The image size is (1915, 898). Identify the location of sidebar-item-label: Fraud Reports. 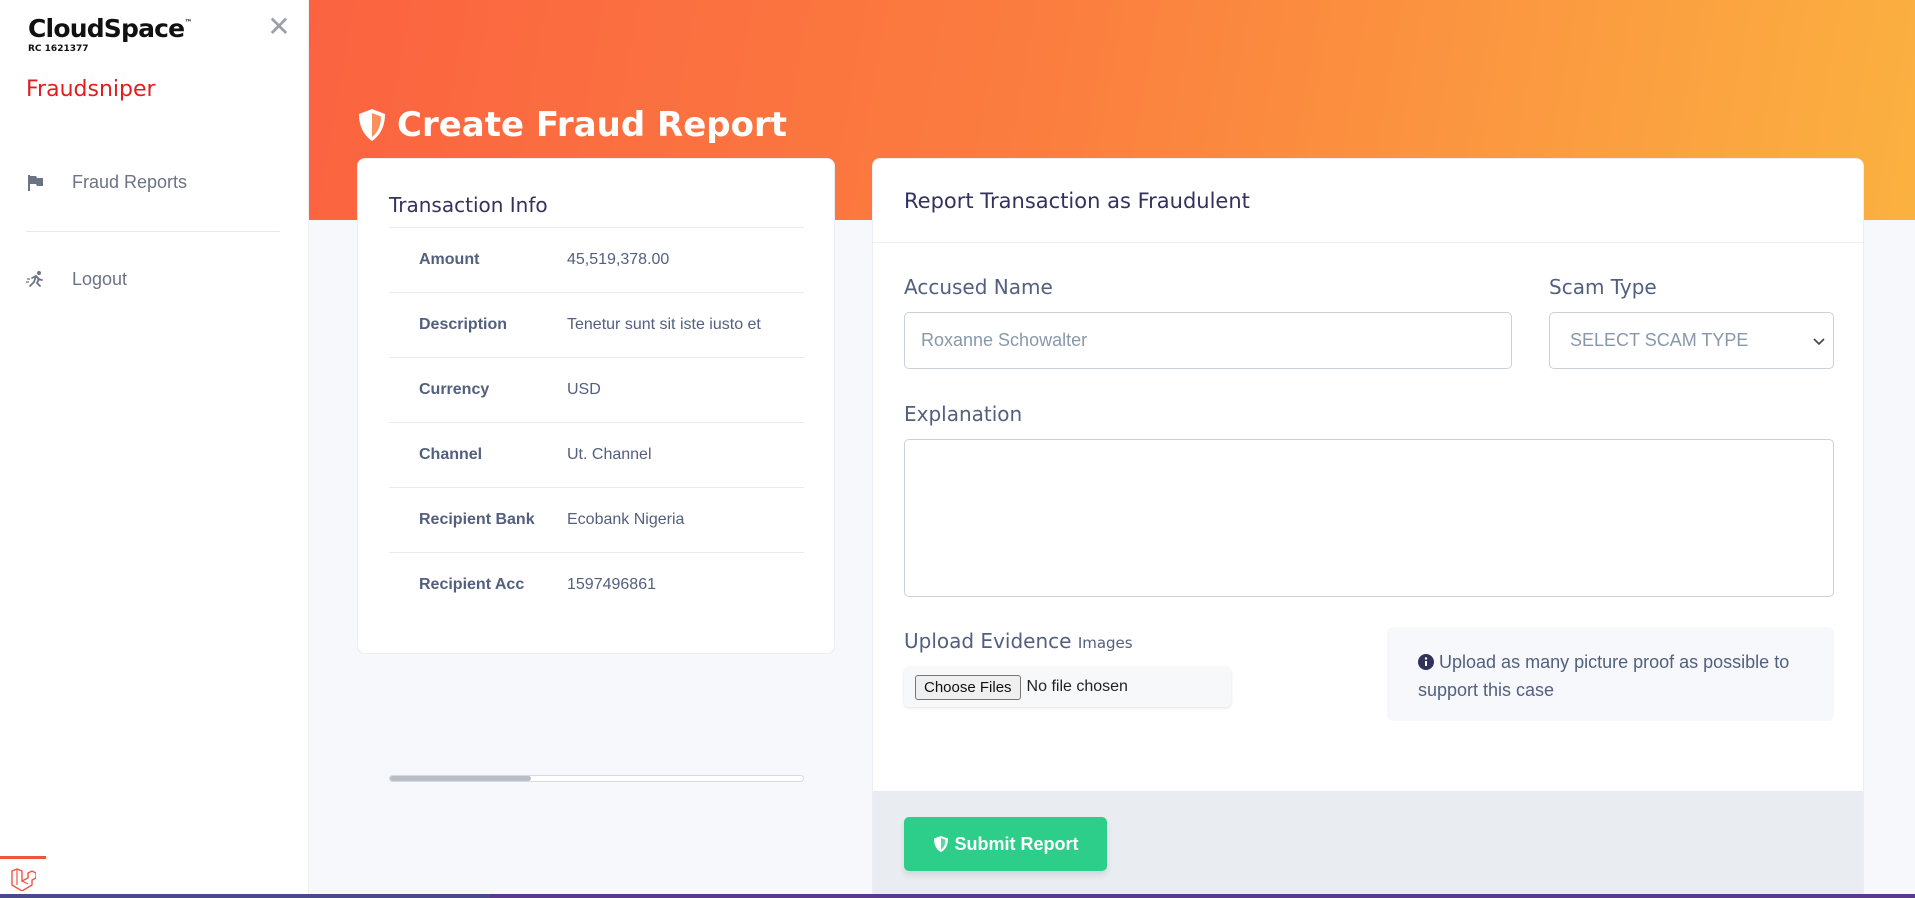
(130, 182).